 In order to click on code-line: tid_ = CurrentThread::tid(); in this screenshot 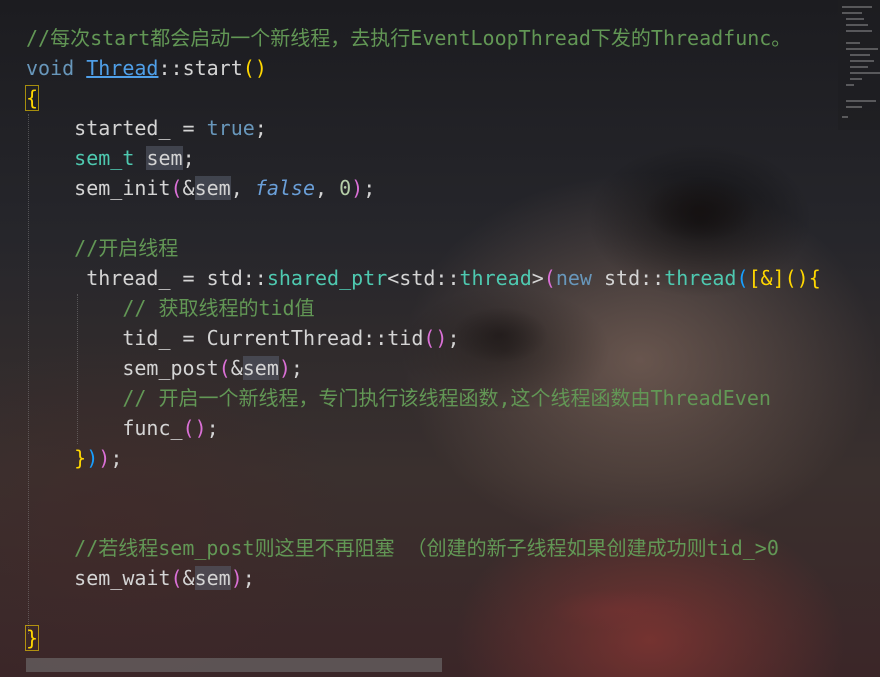, I will do `click(243, 338)`.